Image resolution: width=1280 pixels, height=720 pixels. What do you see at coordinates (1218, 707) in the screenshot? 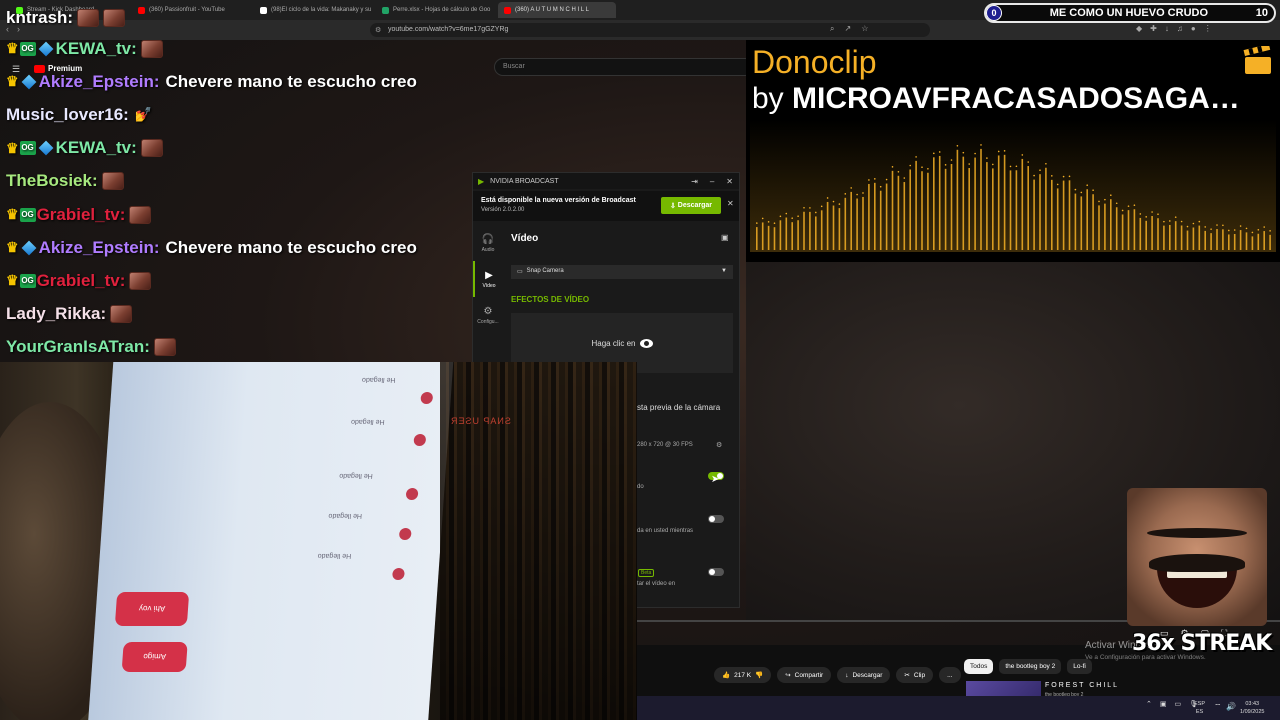
I see `wifi-icon: ⌔` at bounding box center [1218, 707].